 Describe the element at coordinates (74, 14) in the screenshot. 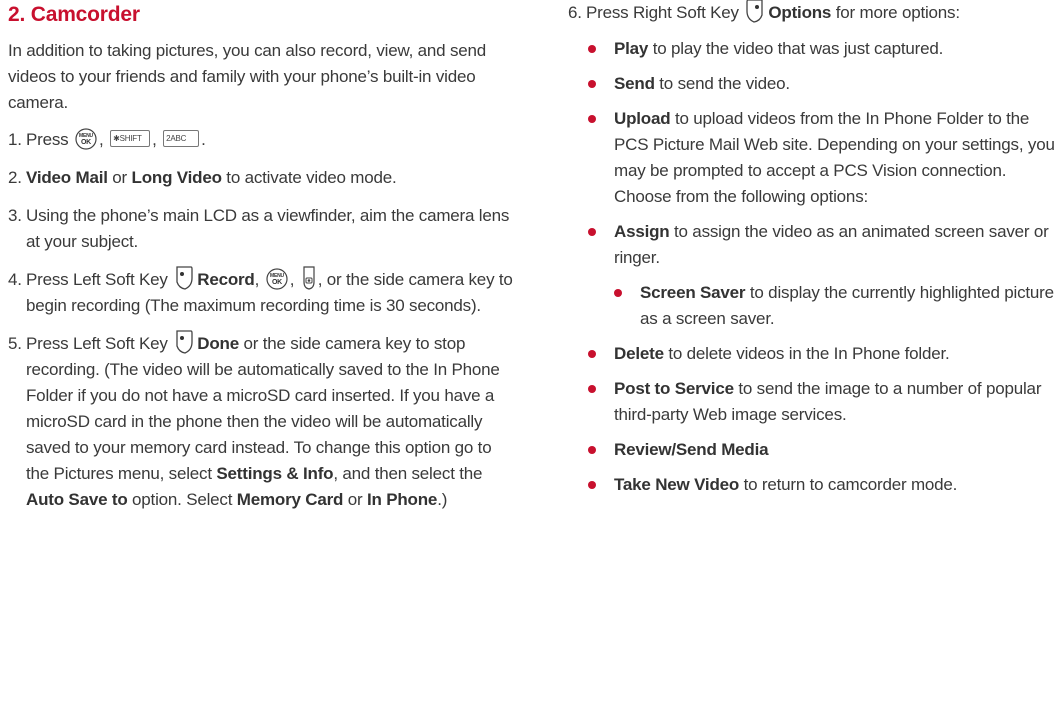

I see `section-title: 2. Camcorder` at that location.